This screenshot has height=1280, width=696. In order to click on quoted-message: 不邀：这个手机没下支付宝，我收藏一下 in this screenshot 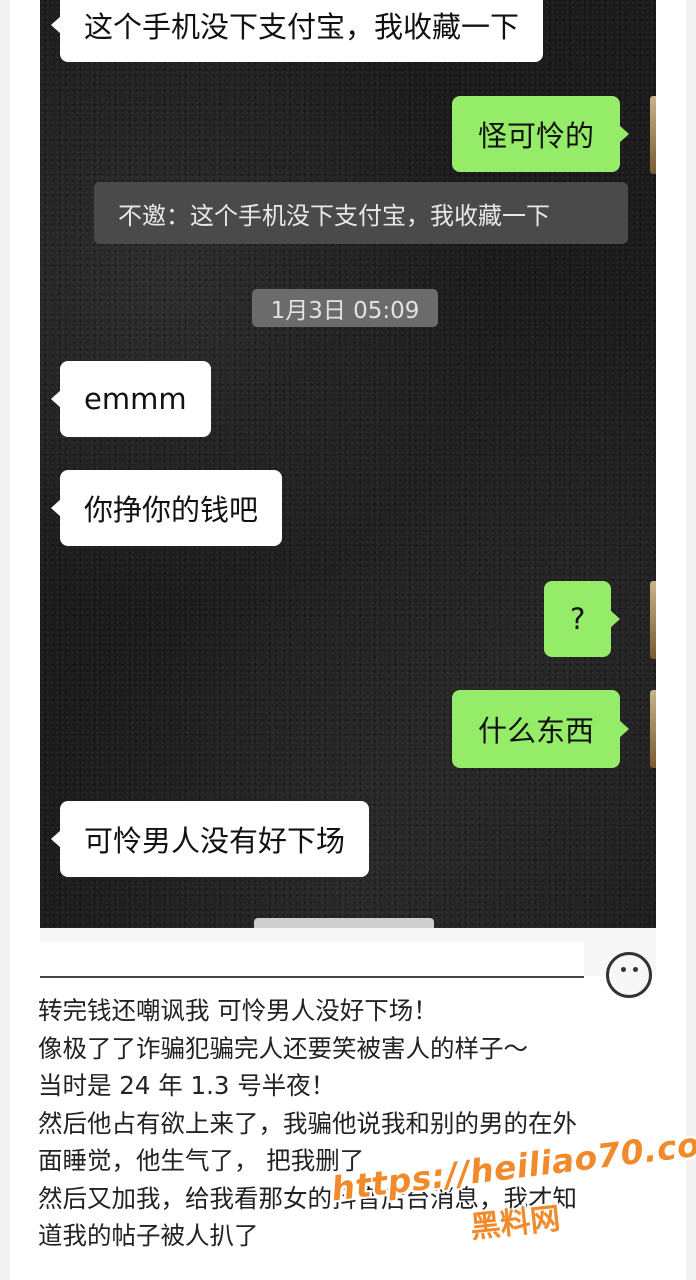, I will do `click(361, 213)`.